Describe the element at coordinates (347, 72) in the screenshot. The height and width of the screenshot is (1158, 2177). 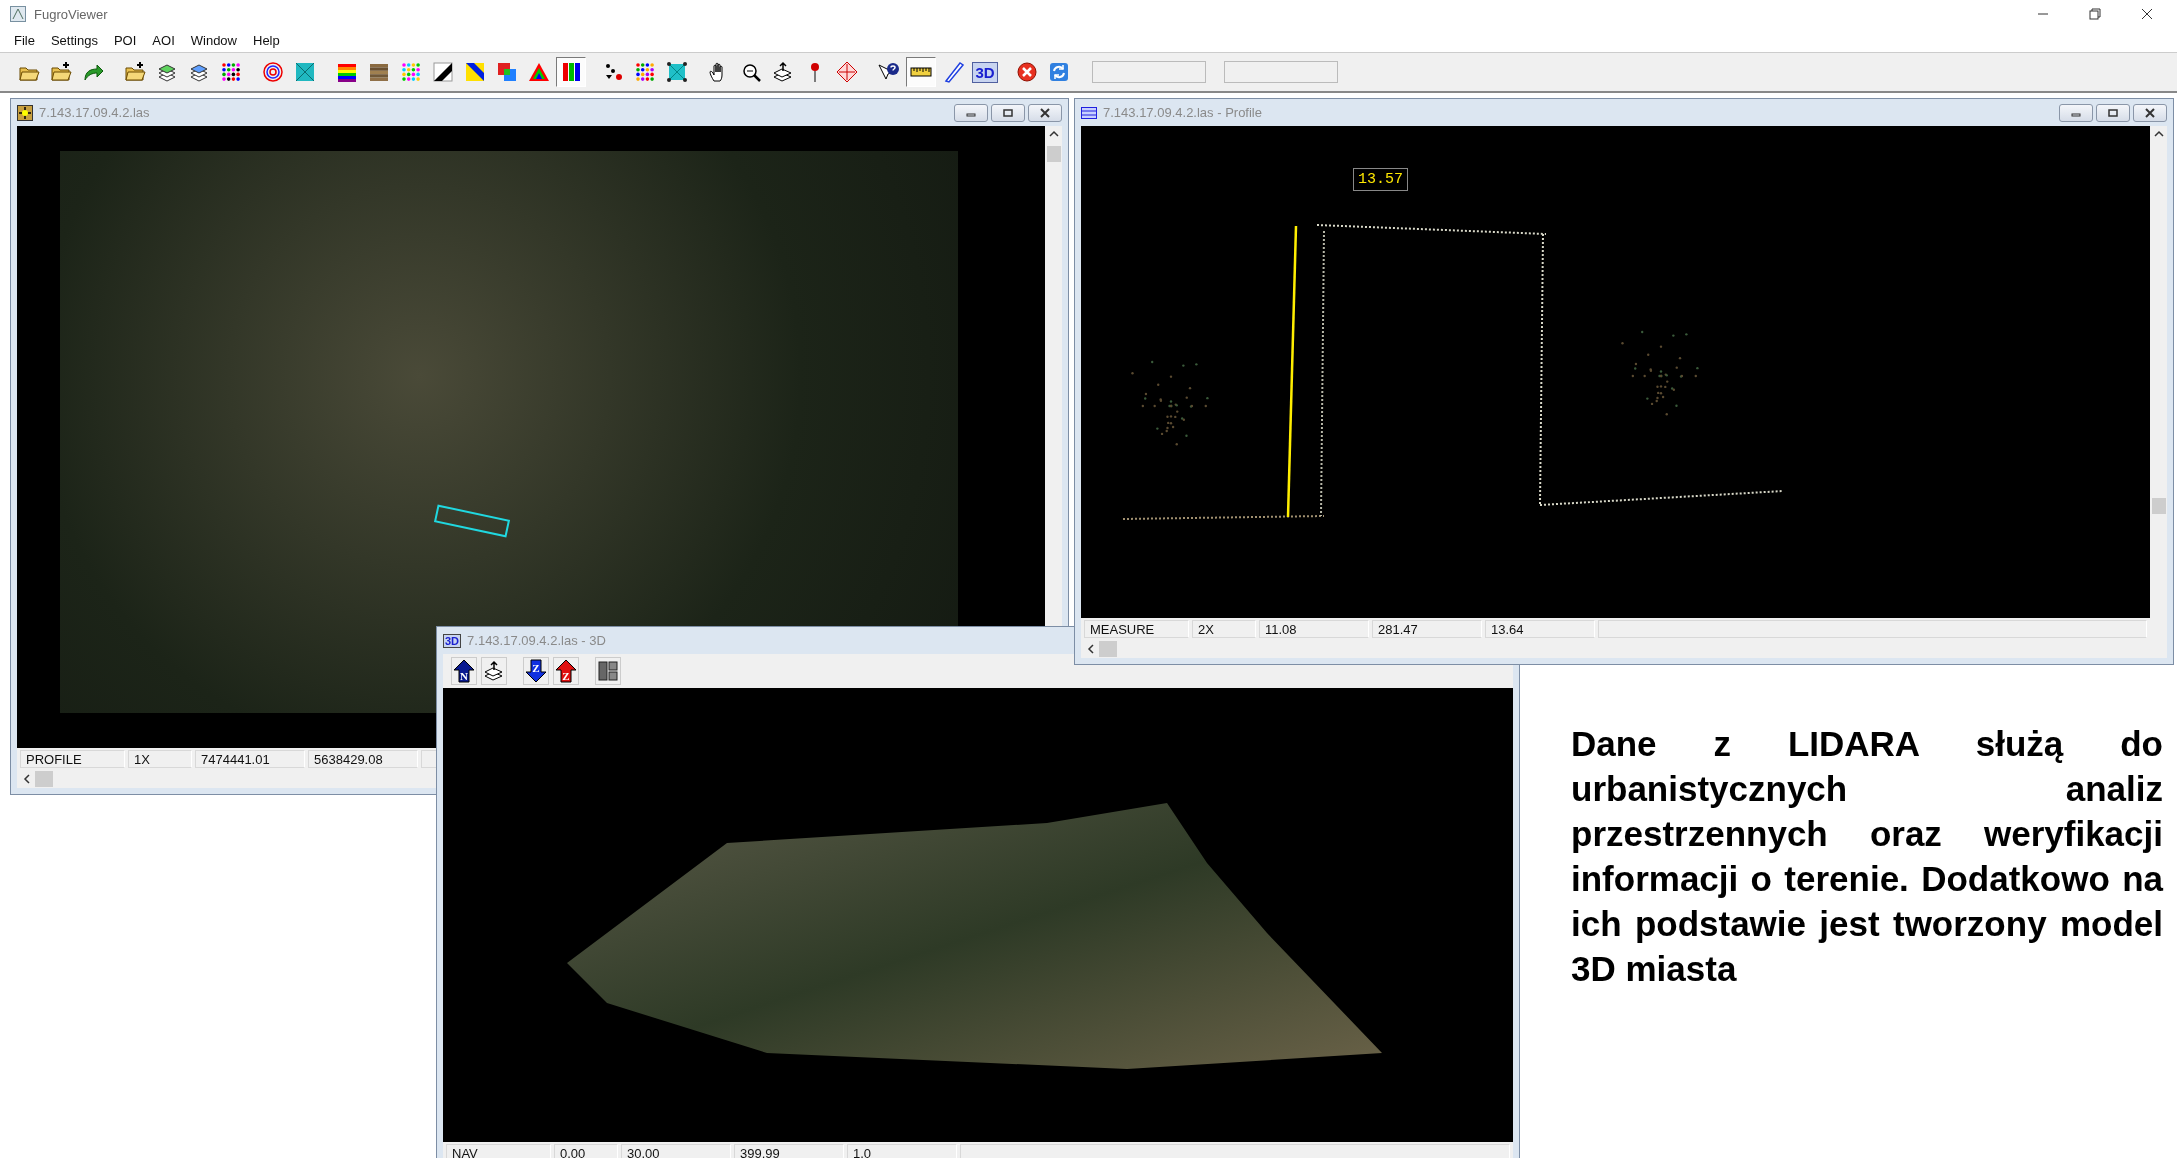
I see `color-stripes-icon` at that location.